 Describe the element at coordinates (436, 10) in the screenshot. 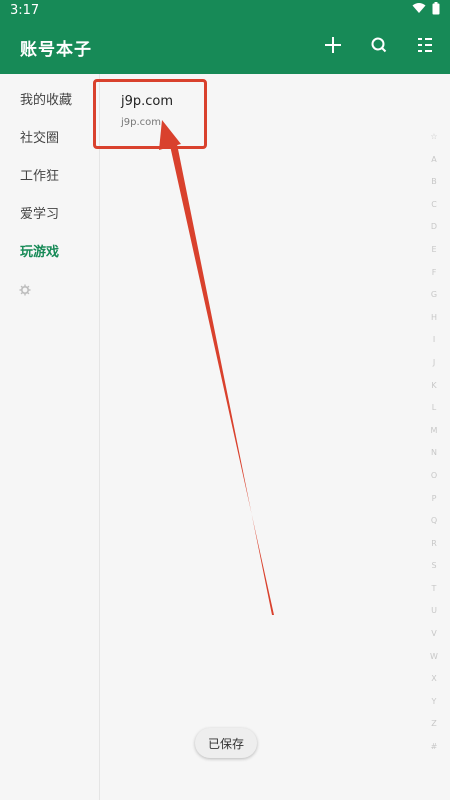

I see `battery-icon` at that location.